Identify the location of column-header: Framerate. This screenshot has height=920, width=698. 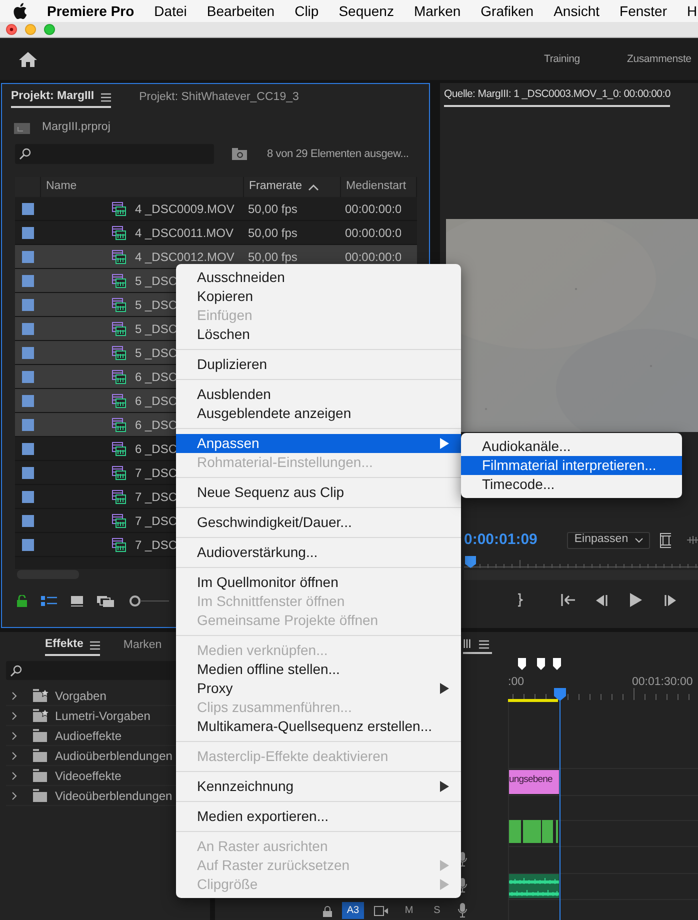
(275, 187).